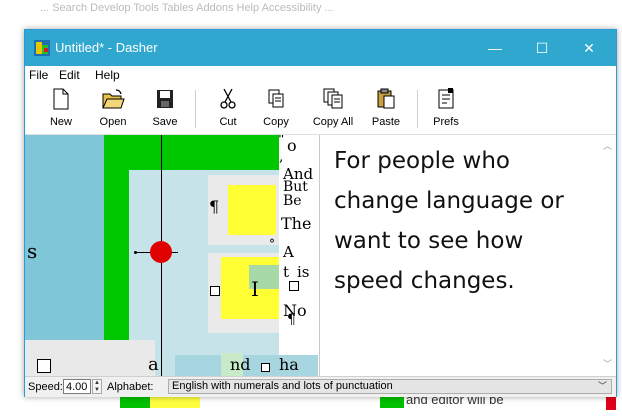 The image size is (622, 418). What do you see at coordinates (303, 272) in the screenshot?
I see `glyph-is: is` at bounding box center [303, 272].